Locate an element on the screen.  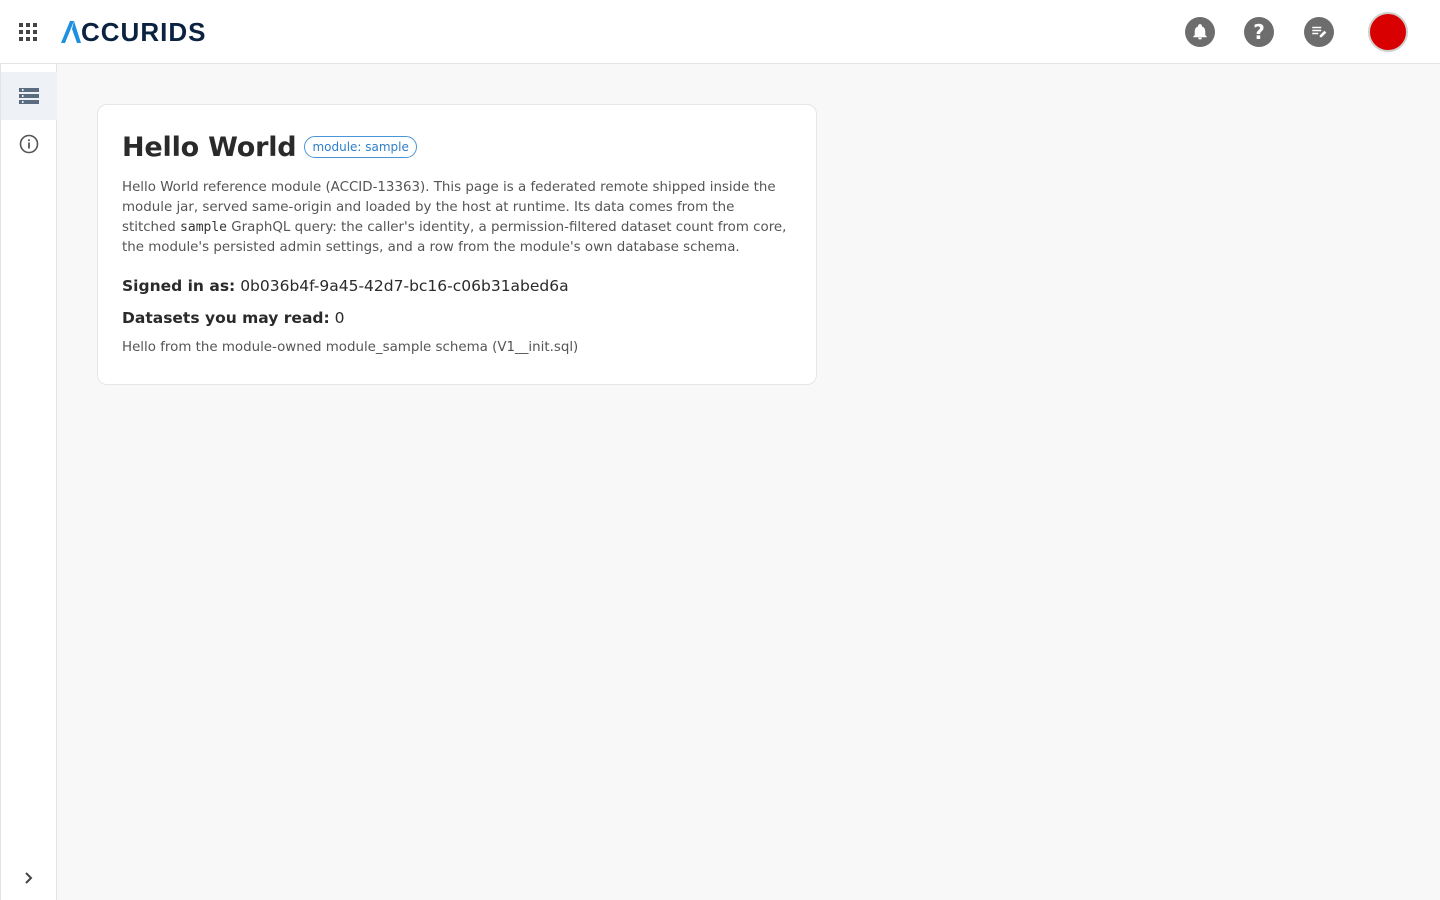
sidebar-expand-button is located at coordinates (29, 878).